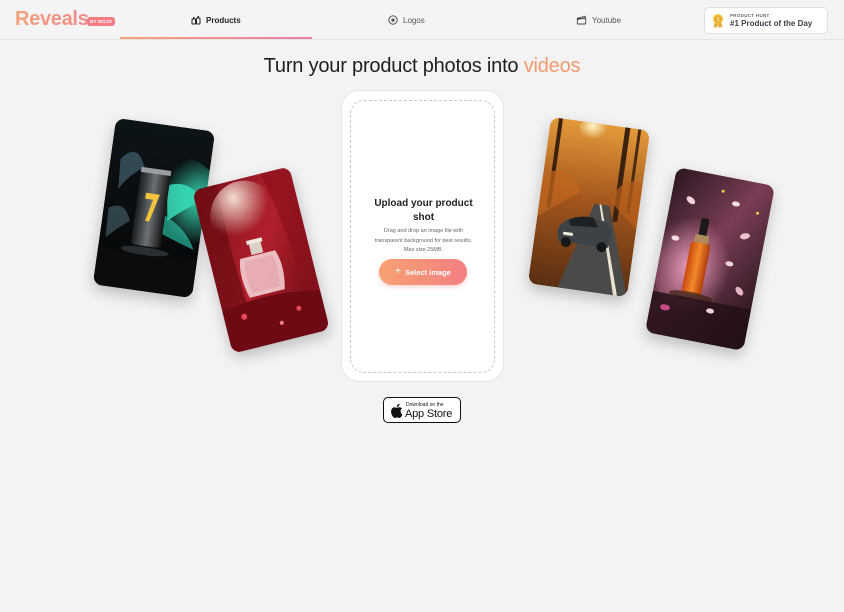 Image resolution: width=844 pixels, height=612 pixels. I want to click on tab-products: Products, so click(216, 20).